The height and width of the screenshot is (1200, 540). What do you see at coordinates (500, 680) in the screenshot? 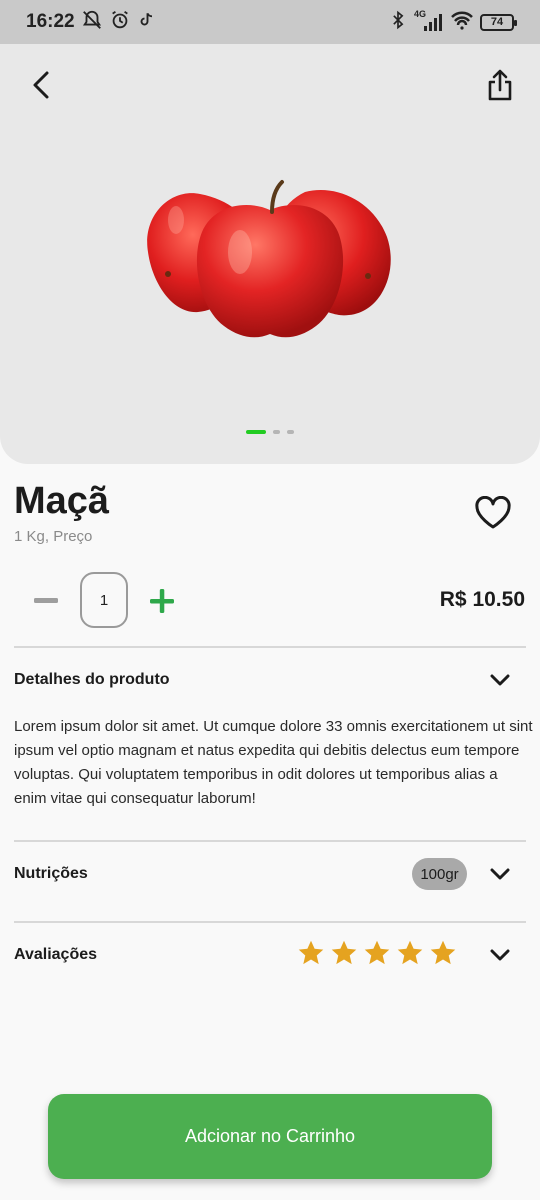
I see `chevron-up-icon` at bounding box center [500, 680].